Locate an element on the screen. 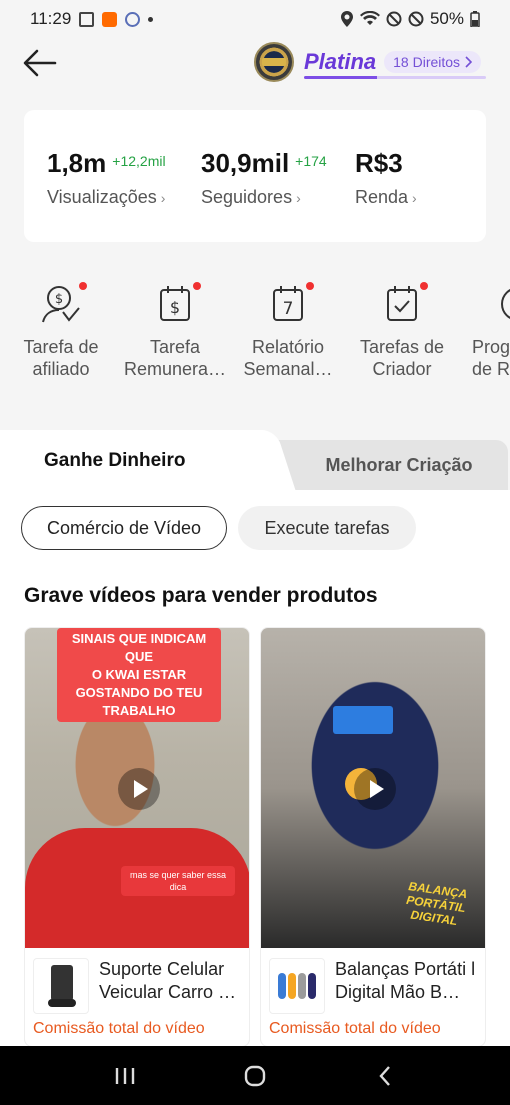 The image size is (510, 1105). tab-label: Melhorar Criação is located at coordinates (399, 464).